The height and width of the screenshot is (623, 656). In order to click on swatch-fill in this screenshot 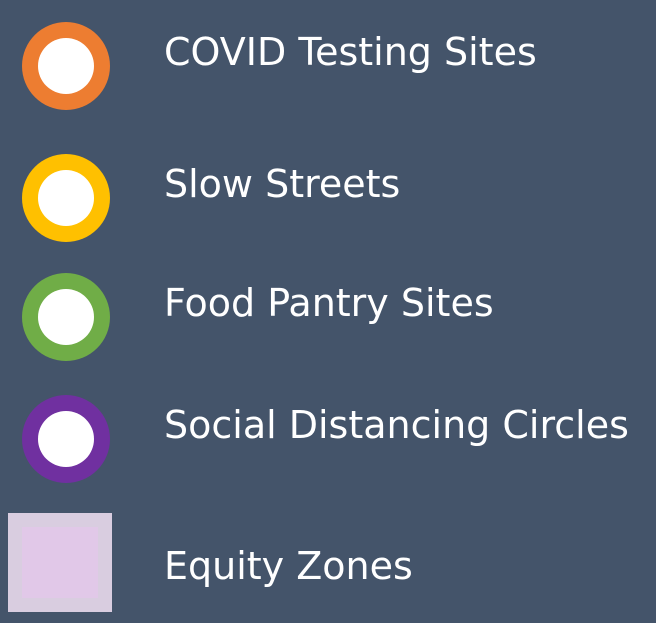, I will do `click(60, 562)`.